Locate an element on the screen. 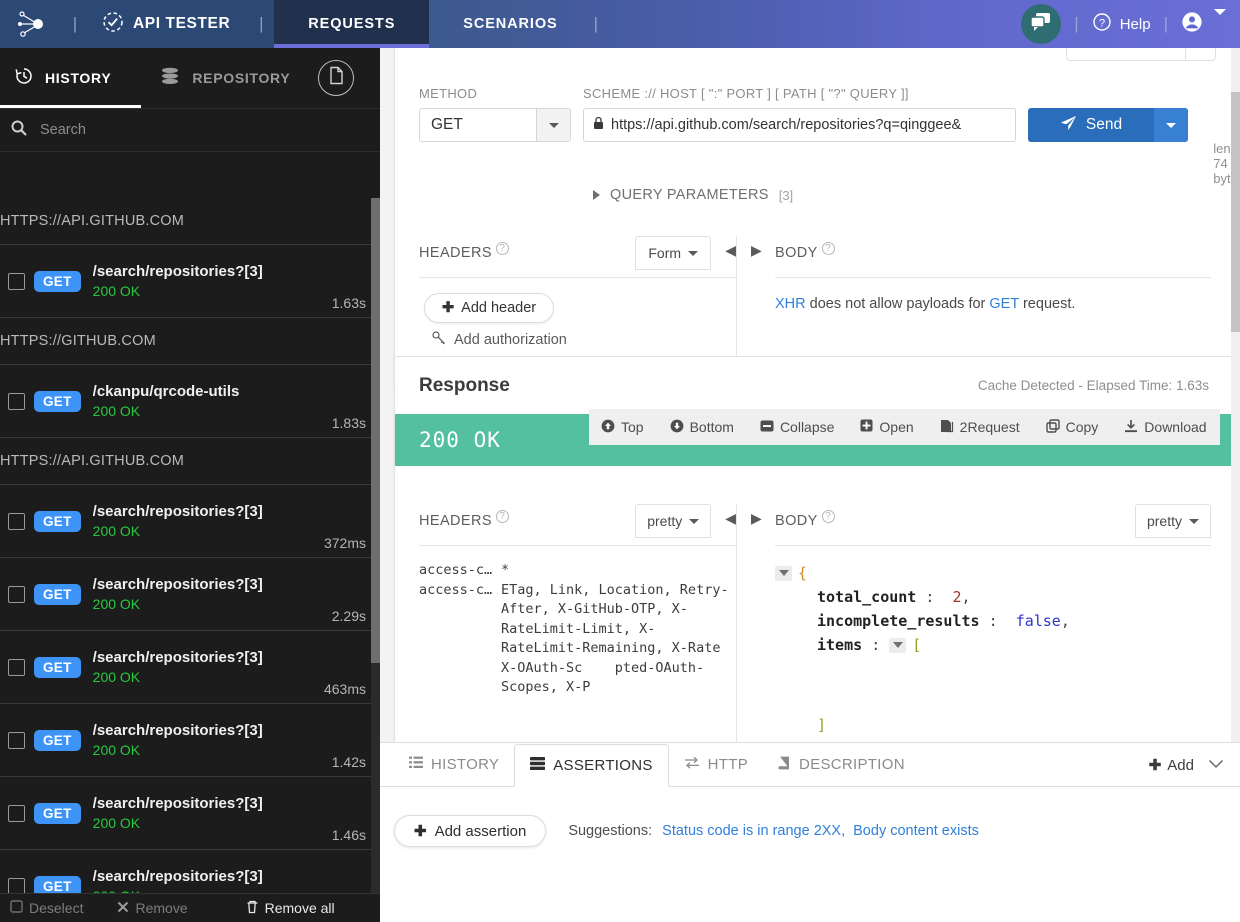  sidebar-tab-history: HISTORY is located at coordinates (59, 78).